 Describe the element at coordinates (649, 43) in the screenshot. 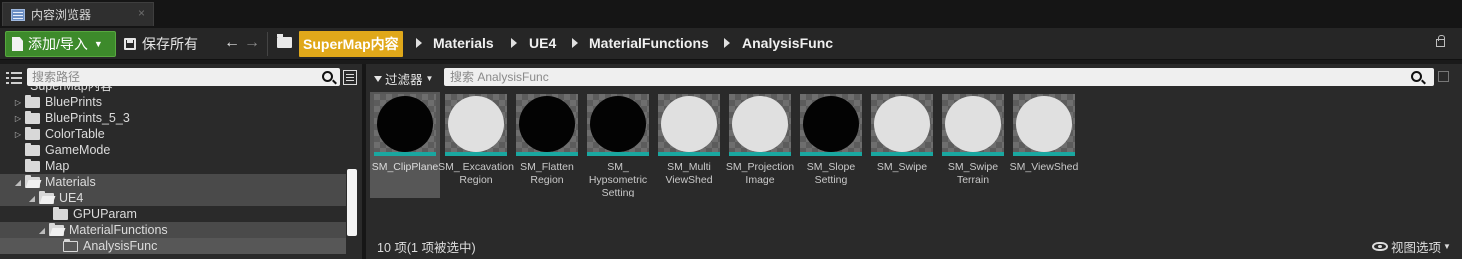

I see `breadcrumb-materialfunctions: MaterialFunctions` at that location.